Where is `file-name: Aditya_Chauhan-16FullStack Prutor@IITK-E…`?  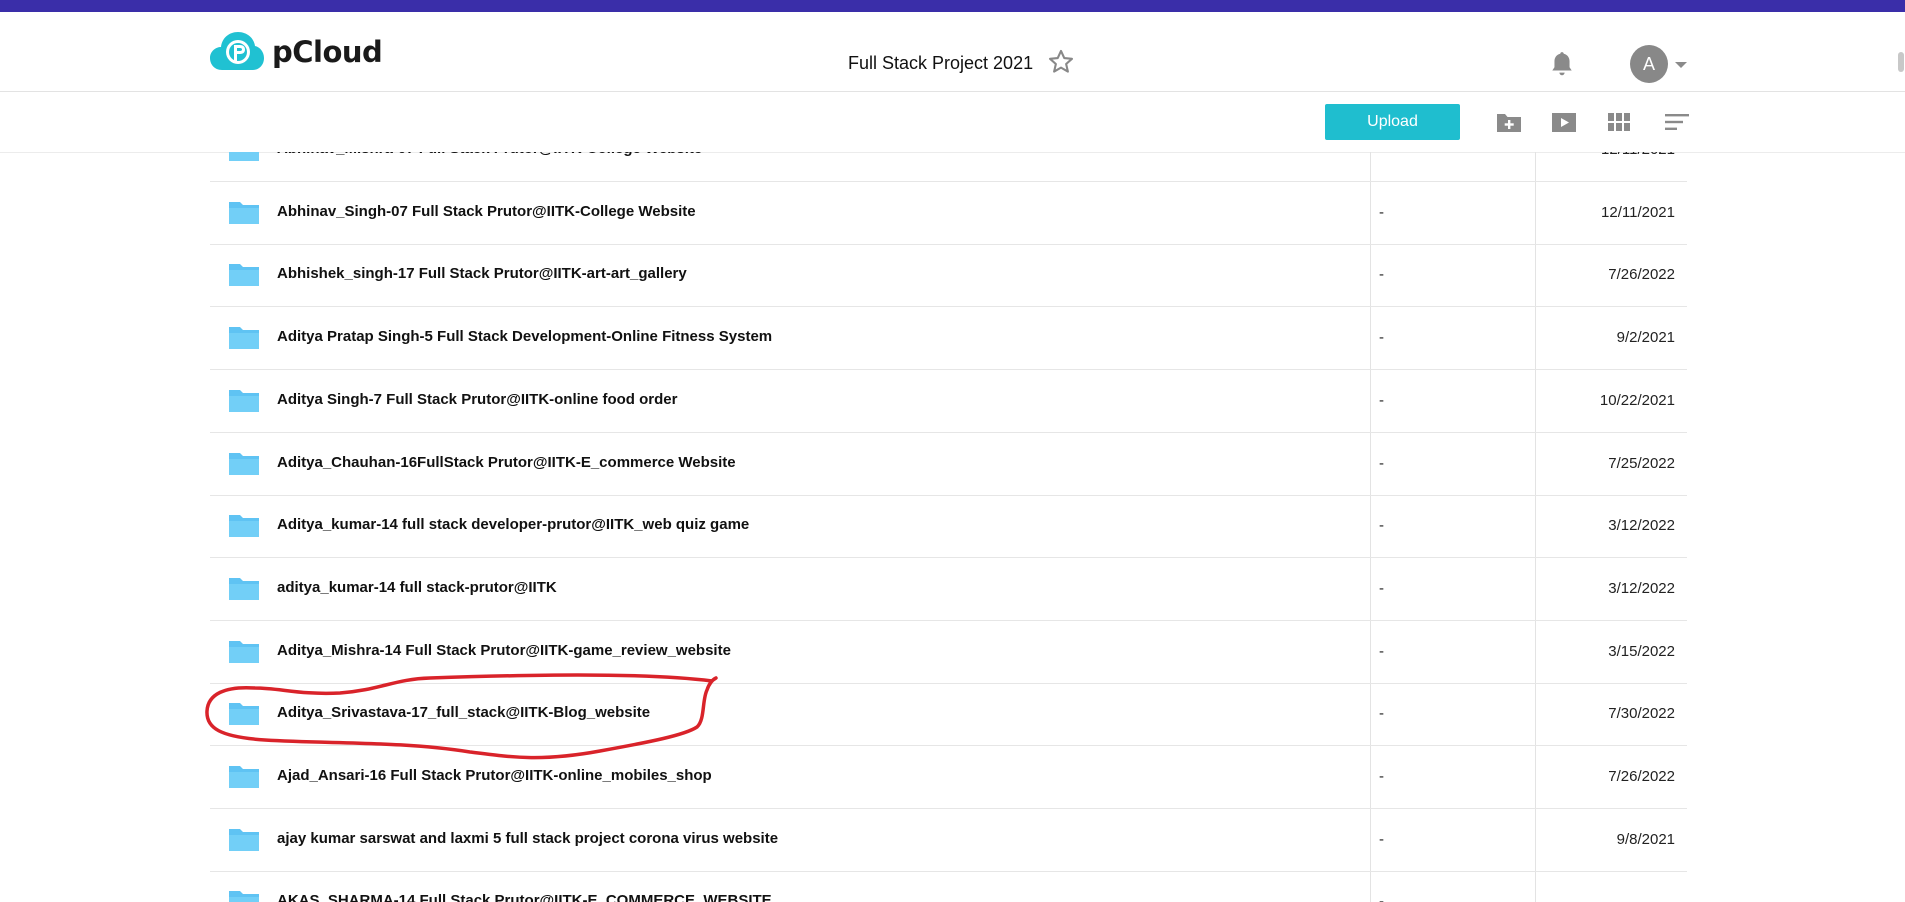
file-name: Aditya_Chauhan-16FullStack Prutor@IITK-E… is located at coordinates (506, 462).